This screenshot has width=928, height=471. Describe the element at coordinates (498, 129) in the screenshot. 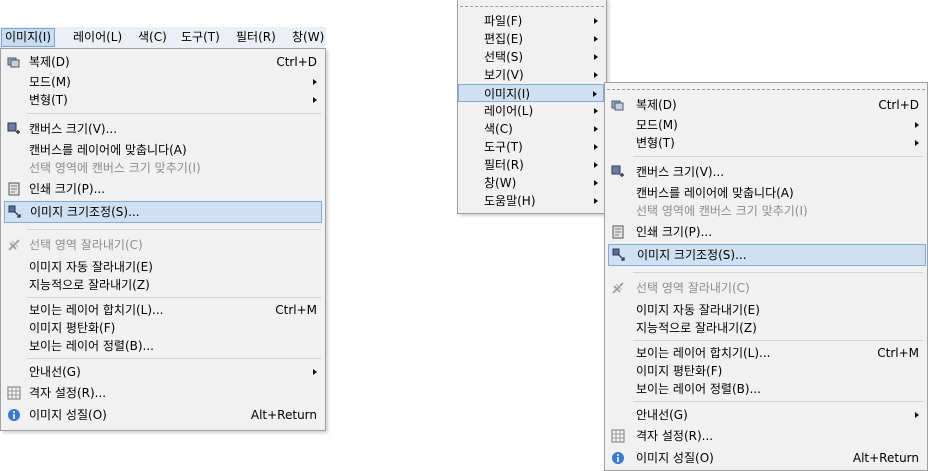

I see `menu-item-label: 색(C)` at that location.